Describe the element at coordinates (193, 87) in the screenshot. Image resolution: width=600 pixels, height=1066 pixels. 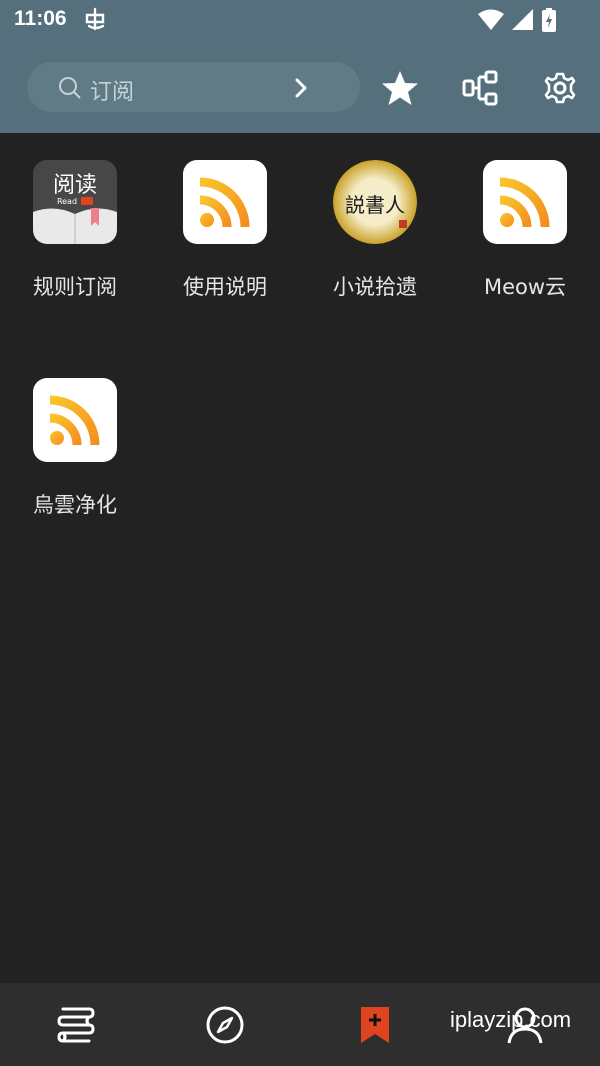
I see `search-input: 订阅` at that location.